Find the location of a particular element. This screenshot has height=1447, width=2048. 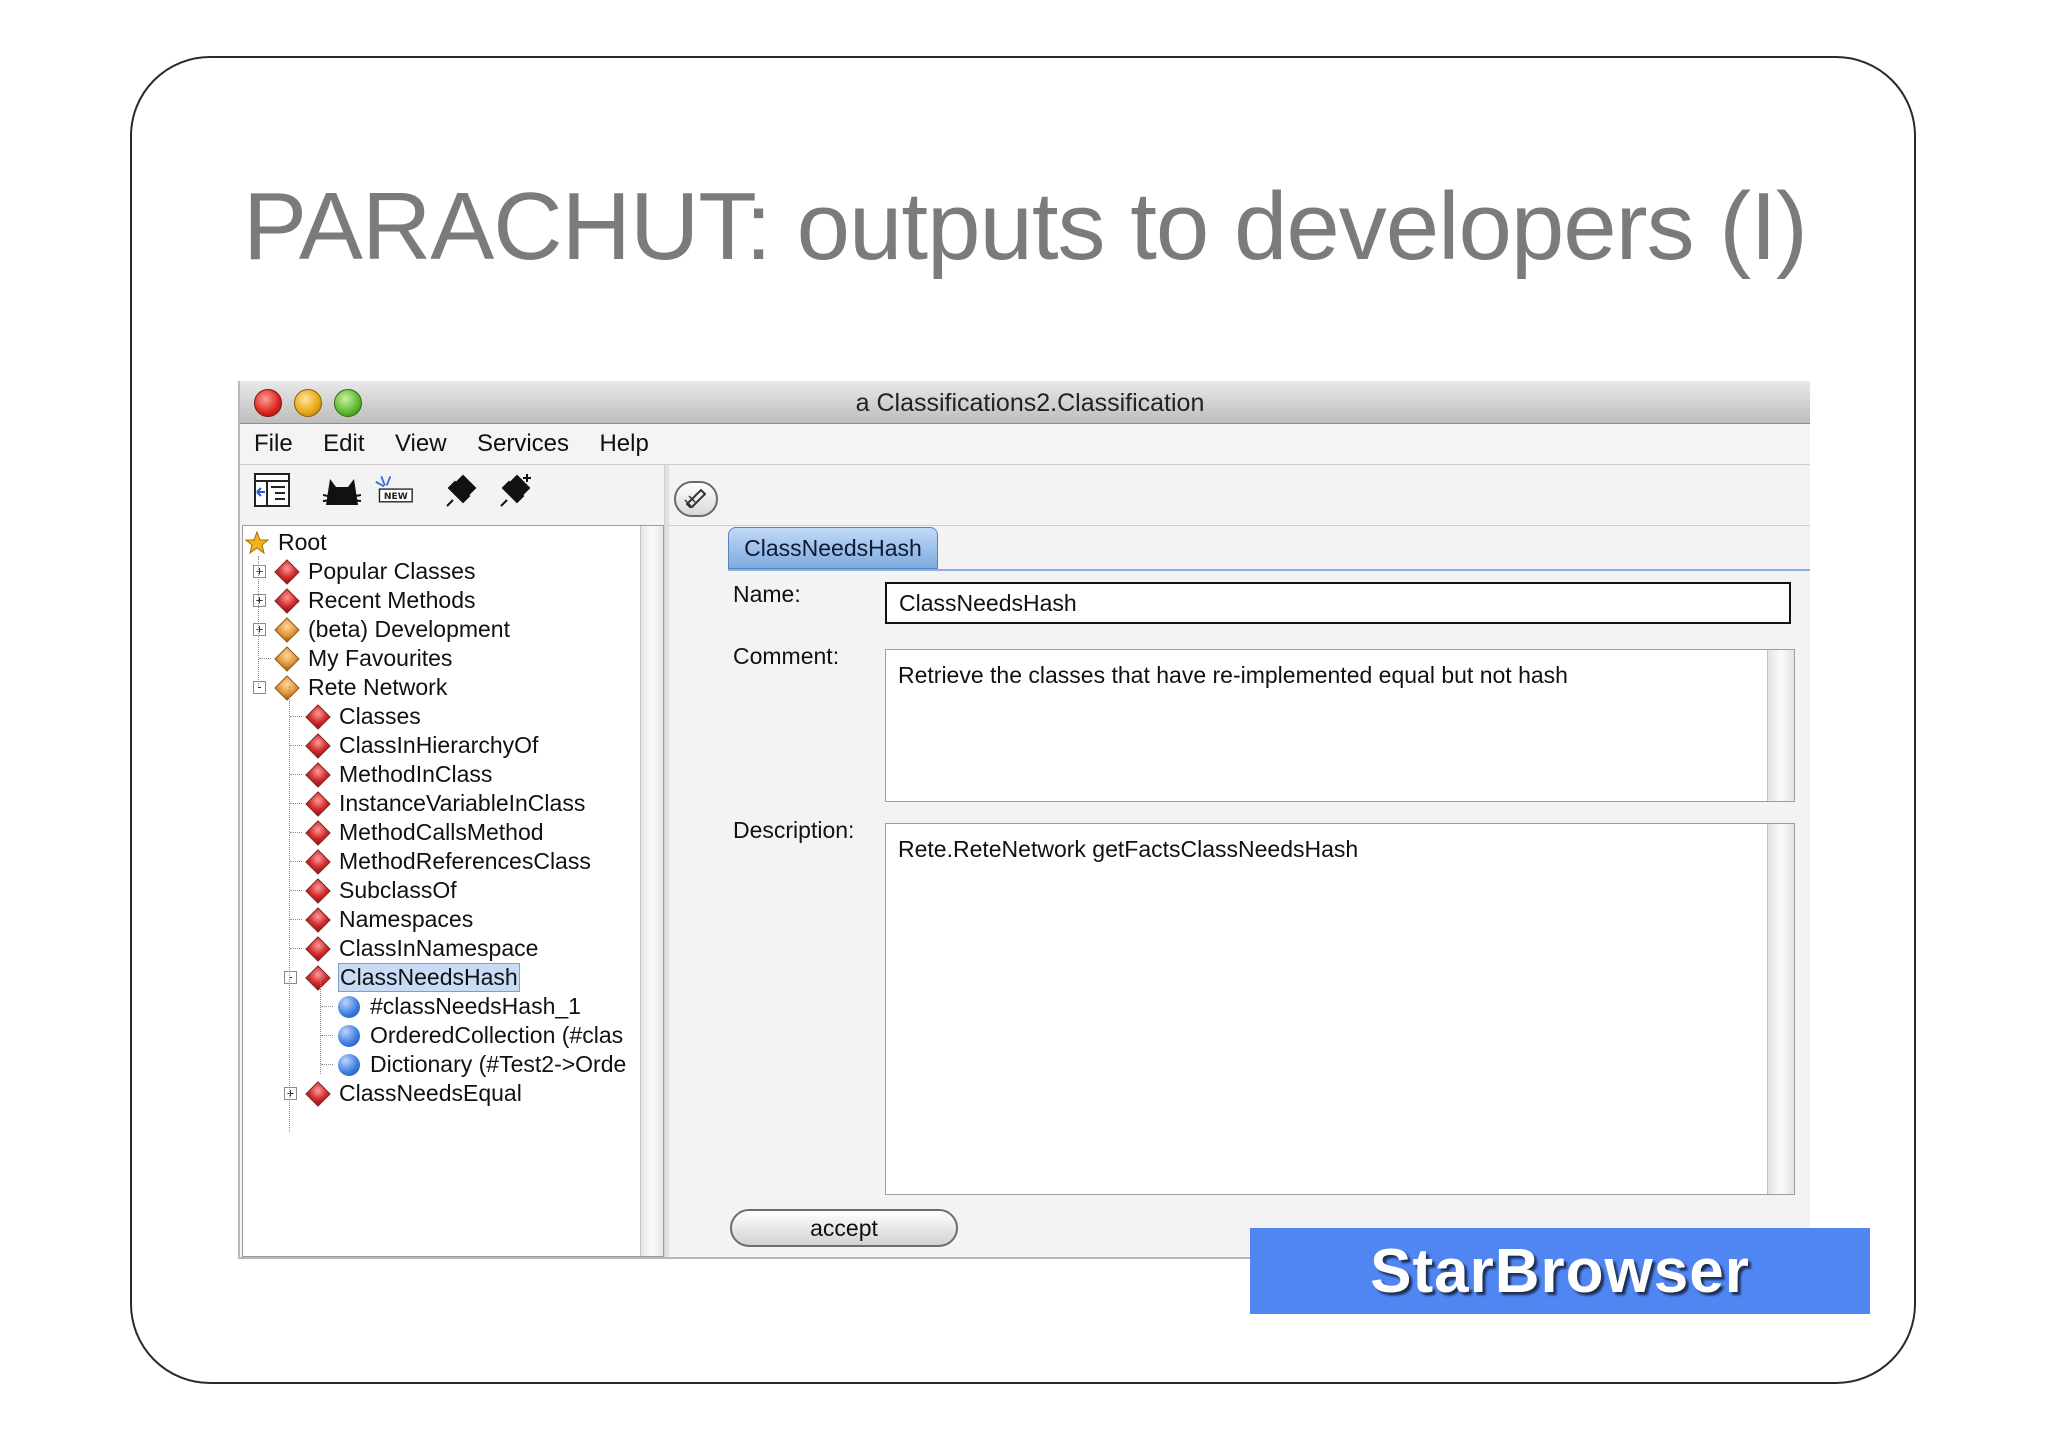

push-pin-add-icon is located at coordinates (516, 490).